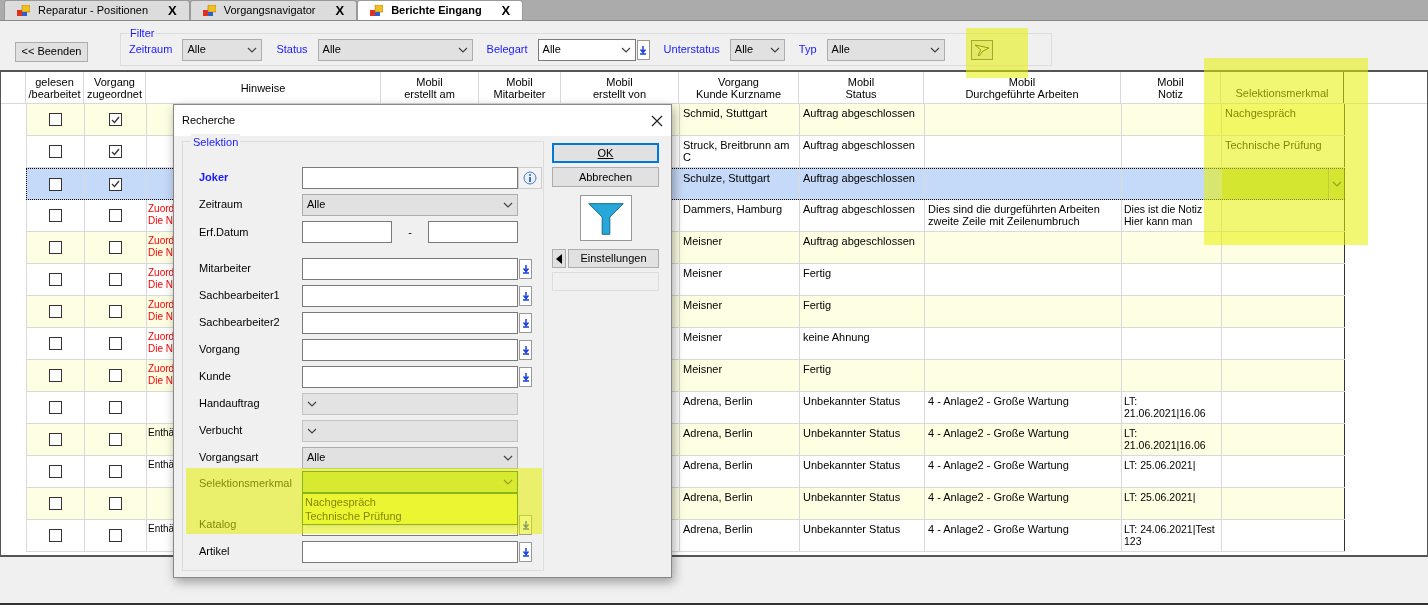 The width and height of the screenshot is (1428, 612). I want to click on table-cell-text: Schmid, Stuttgart, so click(725, 112).